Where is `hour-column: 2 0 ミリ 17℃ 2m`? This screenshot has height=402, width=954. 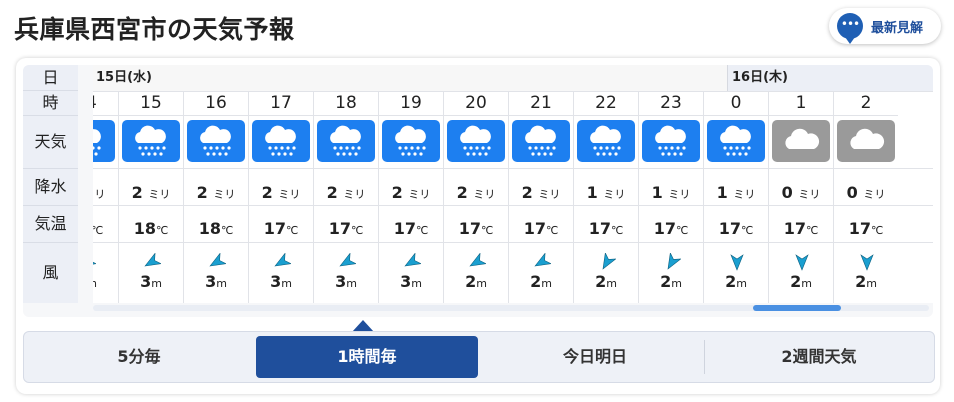 hour-column: 2 0 ミリ 17℃ 2m is located at coordinates (865, 197).